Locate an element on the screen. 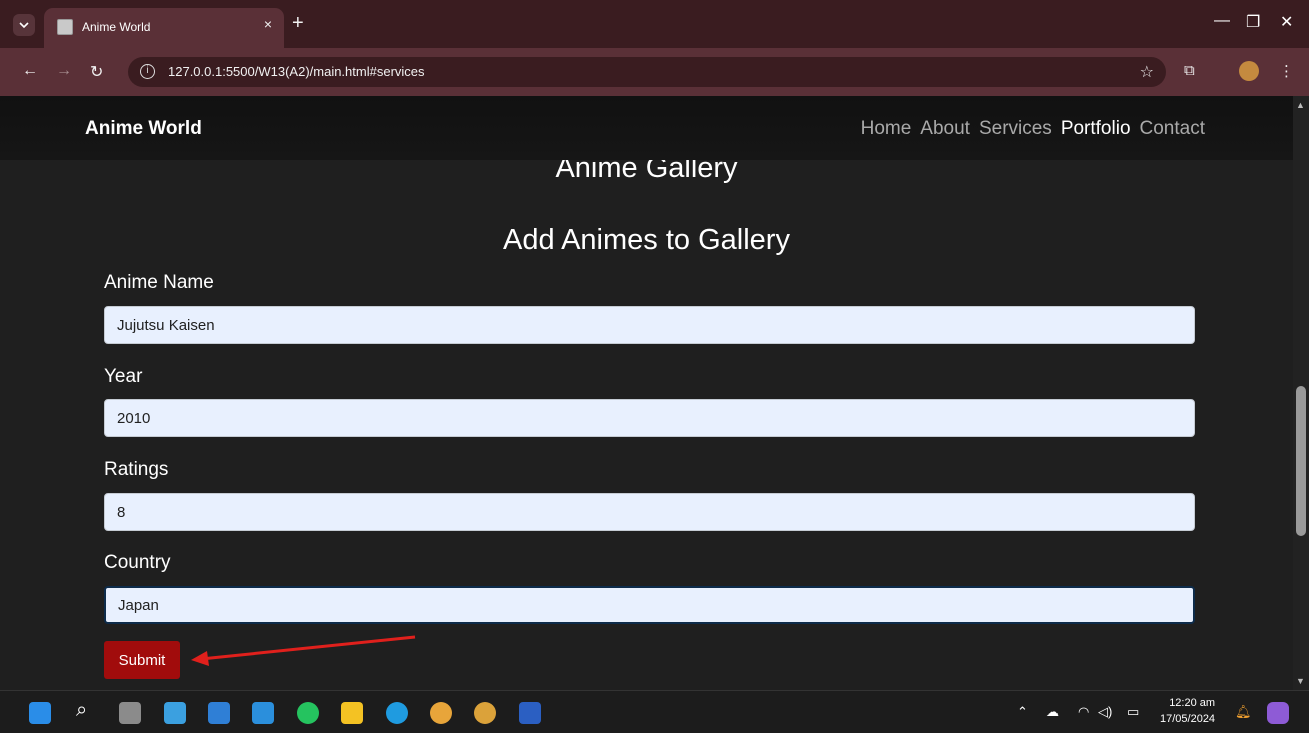 The width and height of the screenshot is (1309, 733). close-window-button: ✕ is located at coordinates (1286, 22).